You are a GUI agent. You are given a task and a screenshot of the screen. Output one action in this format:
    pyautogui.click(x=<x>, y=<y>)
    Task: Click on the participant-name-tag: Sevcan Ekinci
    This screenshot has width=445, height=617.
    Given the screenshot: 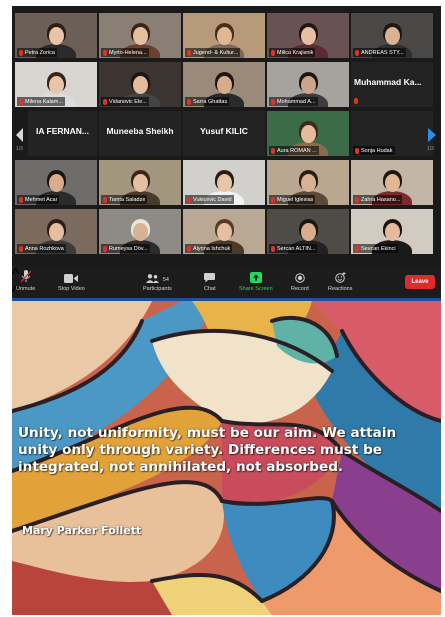 What is the action you would take?
    pyautogui.click(x=375, y=248)
    